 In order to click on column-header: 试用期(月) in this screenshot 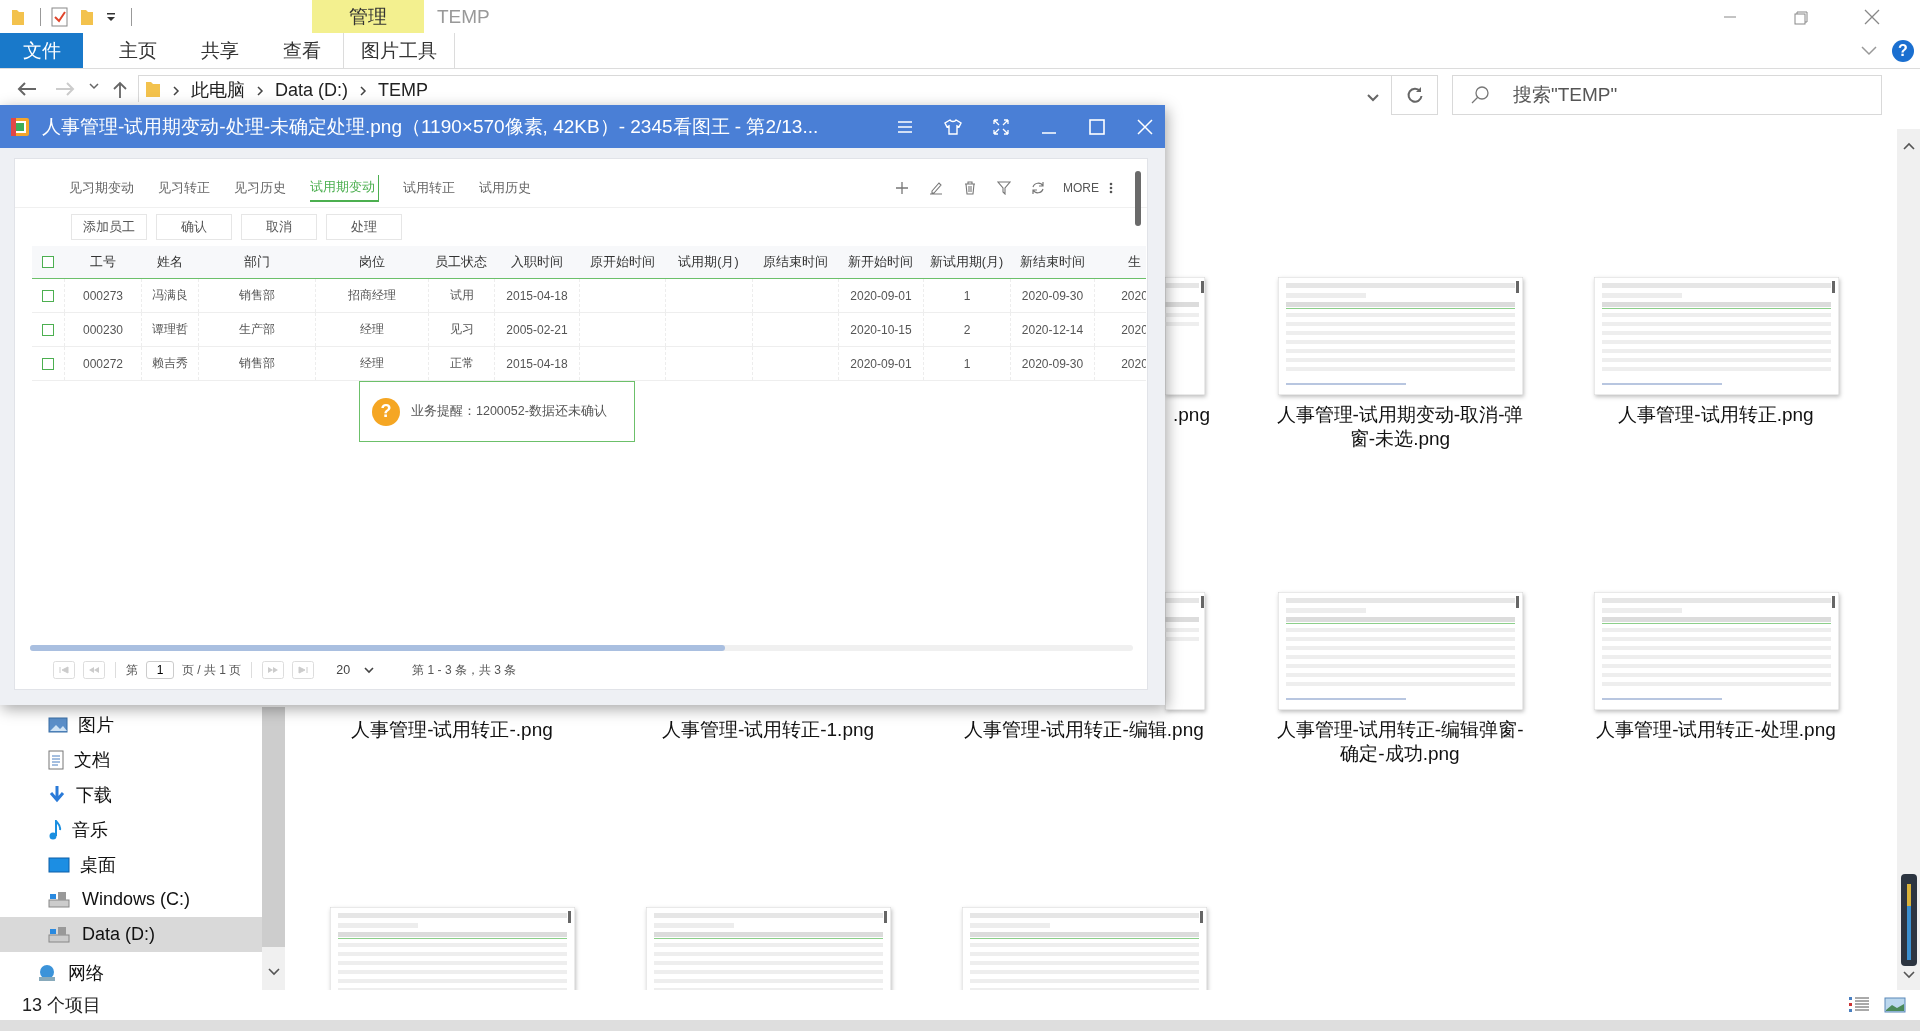, I will do `click(708, 262)`.